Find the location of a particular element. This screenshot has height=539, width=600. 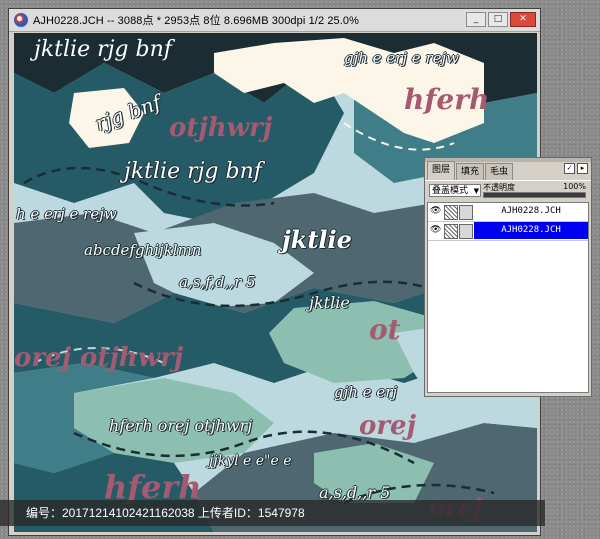

artwork-text: jjkyl e e"e e is located at coordinates (250, 461).